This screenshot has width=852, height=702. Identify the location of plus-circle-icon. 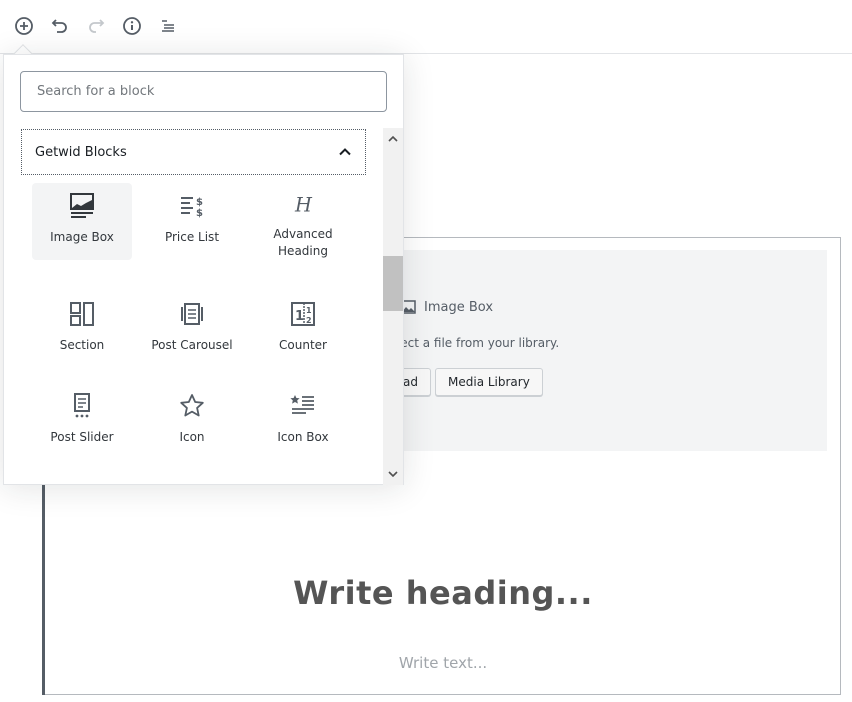
(24, 26).